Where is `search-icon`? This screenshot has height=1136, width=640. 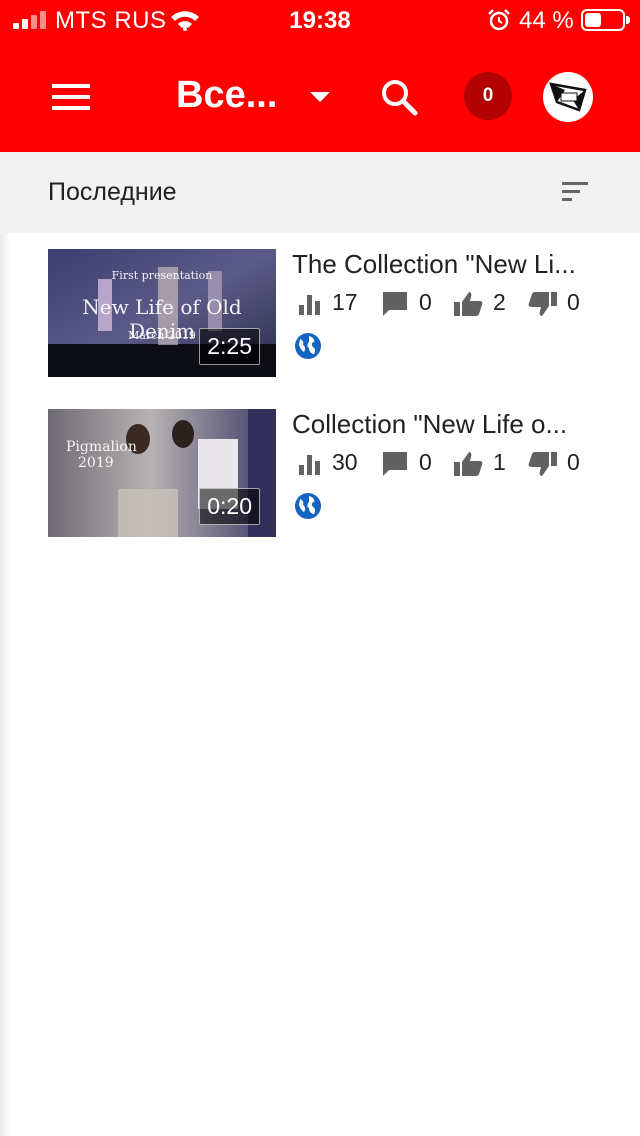 search-icon is located at coordinates (399, 97).